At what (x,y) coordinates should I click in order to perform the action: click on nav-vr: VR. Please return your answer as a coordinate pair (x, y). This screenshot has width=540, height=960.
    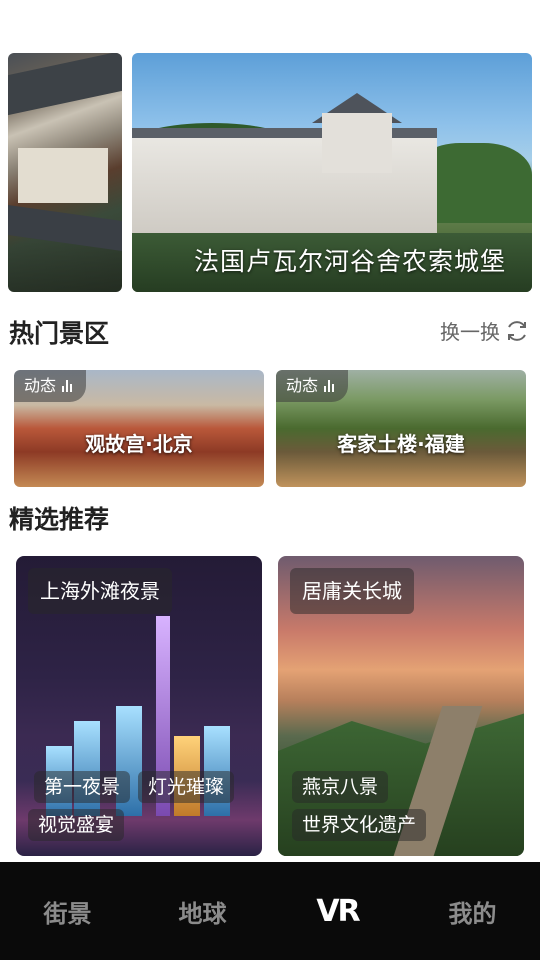
    Looking at the image, I should click on (337, 911).